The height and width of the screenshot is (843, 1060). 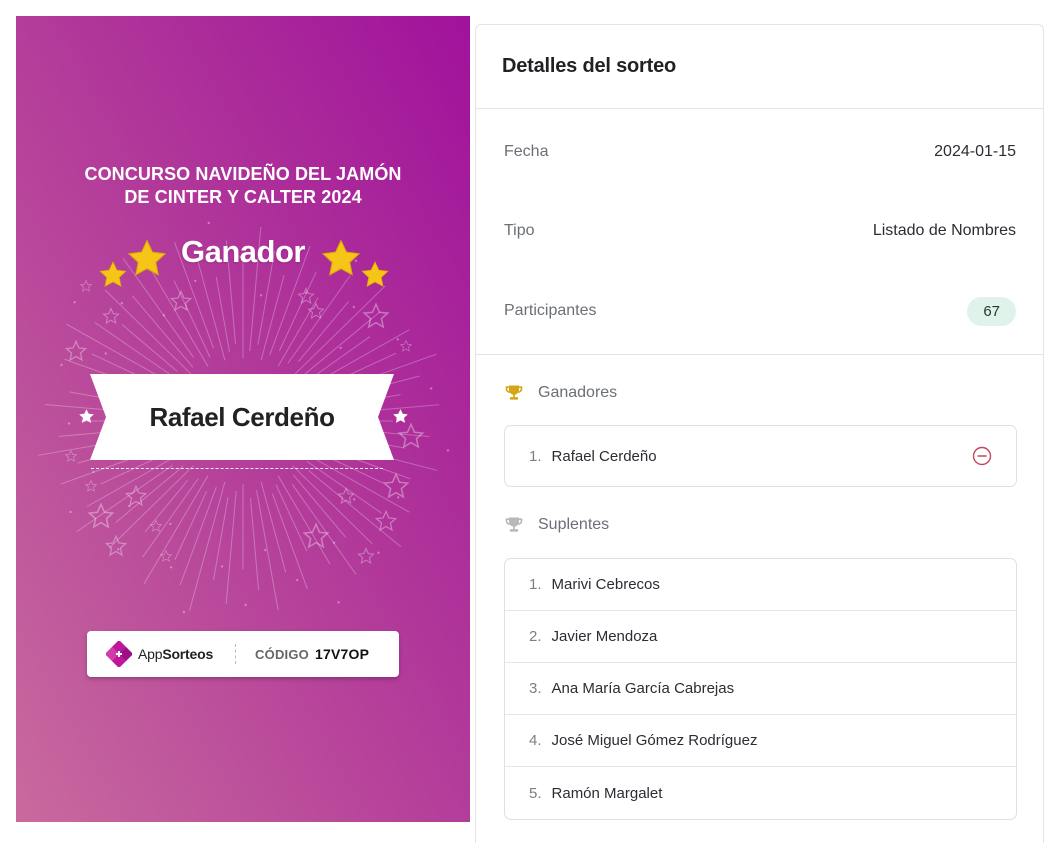 I want to click on brand-suffix: Sorteos, so click(x=188, y=654).